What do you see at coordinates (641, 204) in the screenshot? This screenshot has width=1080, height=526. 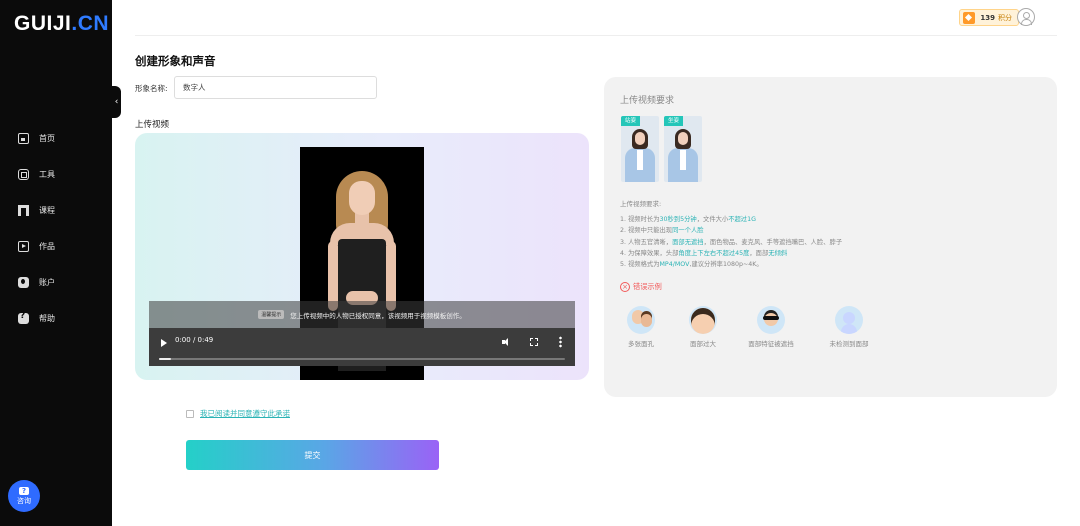 I see `requirements-subtitle: 上传视频要求:` at bounding box center [641, 204].